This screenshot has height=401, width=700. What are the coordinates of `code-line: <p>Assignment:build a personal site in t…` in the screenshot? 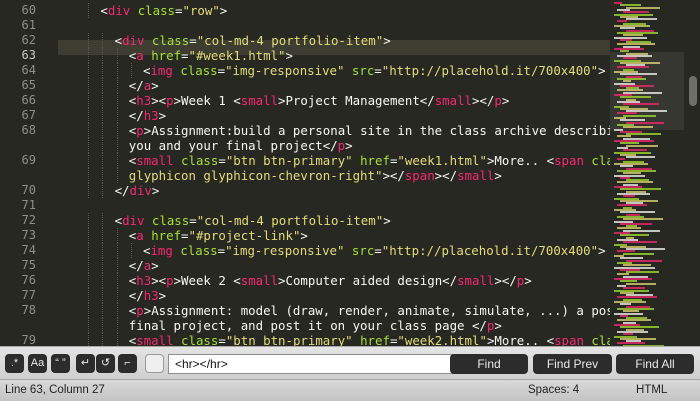 It's located at (379, 130).